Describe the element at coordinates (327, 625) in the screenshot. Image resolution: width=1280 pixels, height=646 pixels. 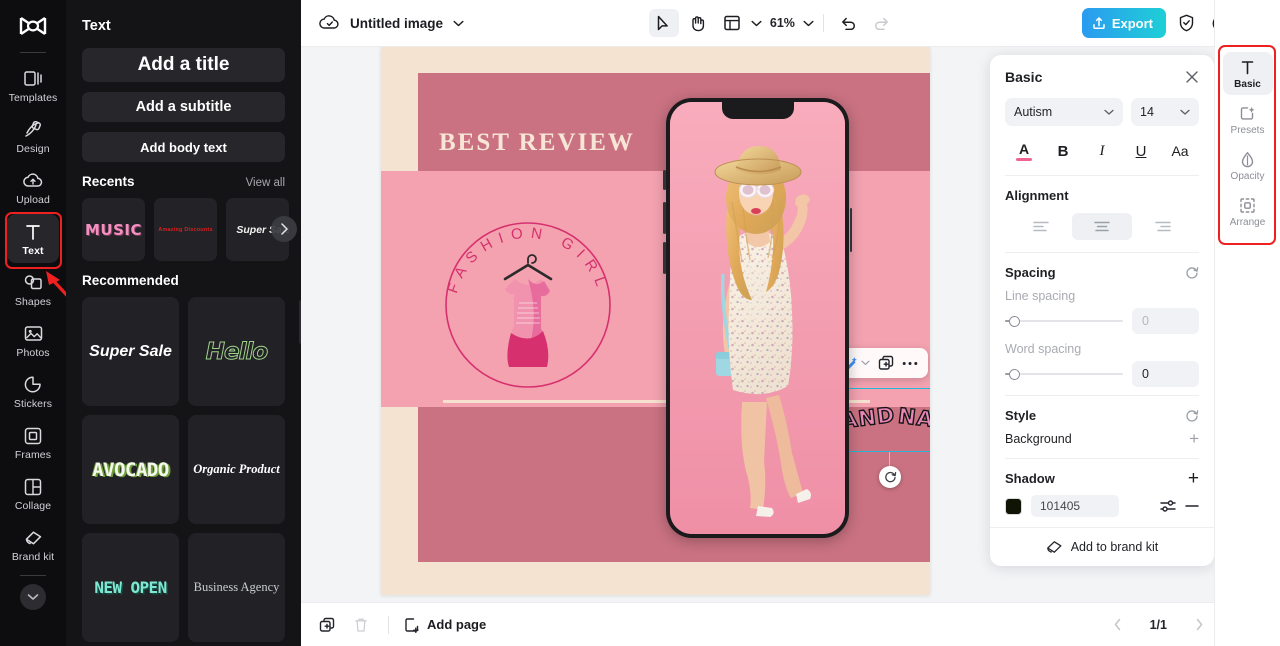
I see `duplicate-page-button` at that location.